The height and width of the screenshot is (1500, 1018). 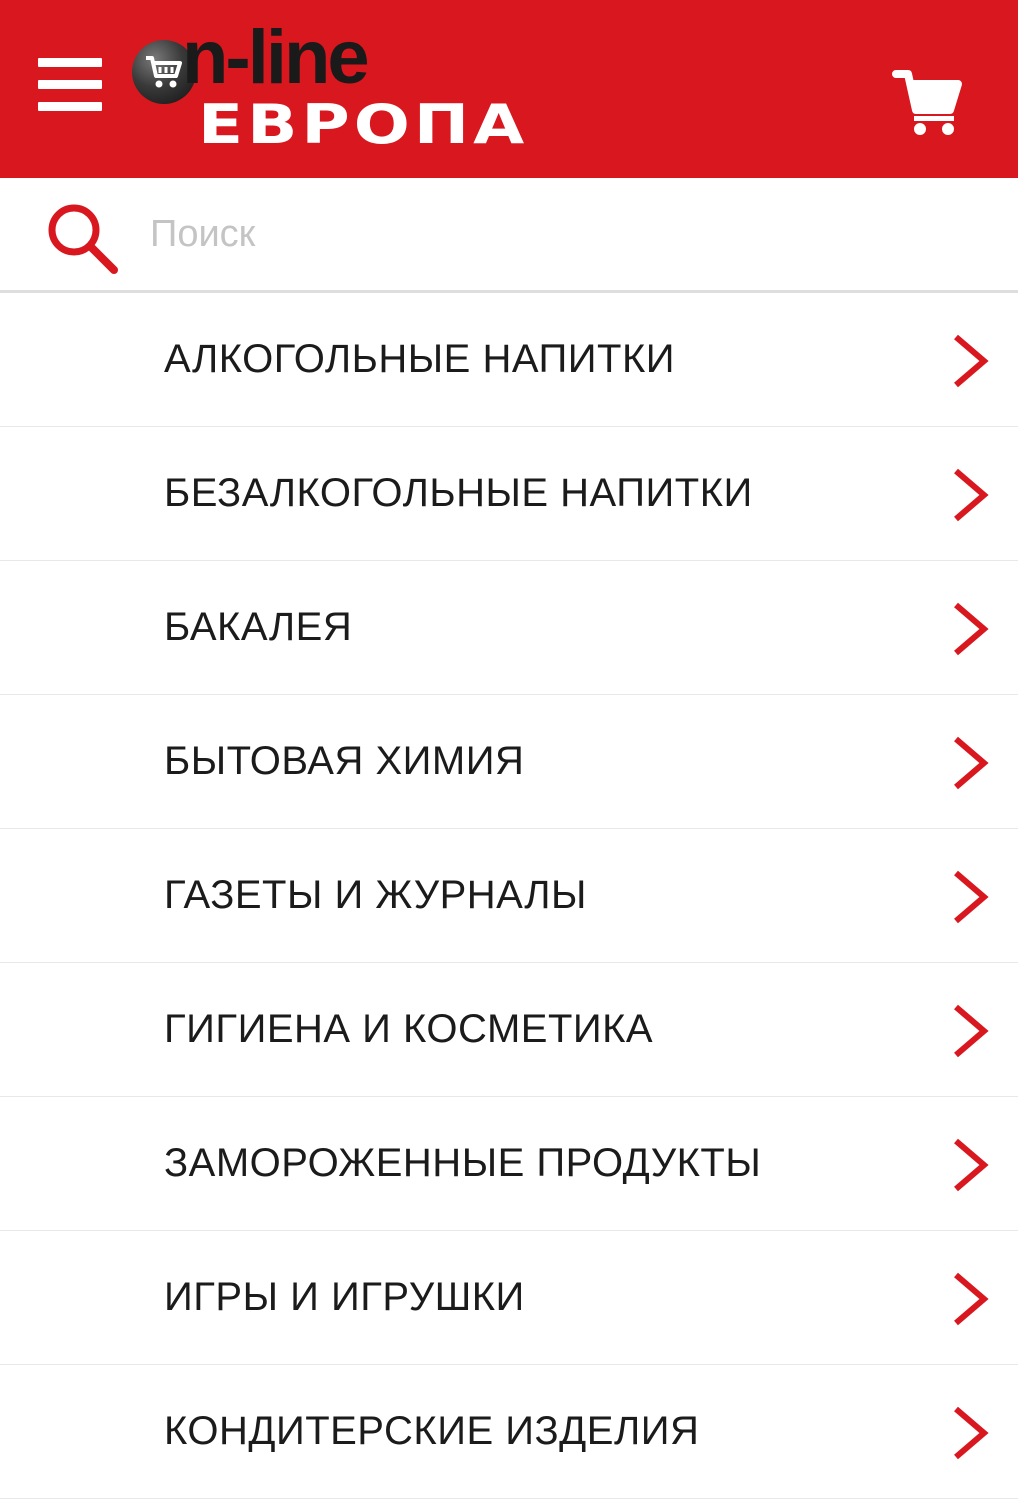 I want to click on category-item: БЫТОВАЯ ХИМИЯ, so click(x=509, y=762).